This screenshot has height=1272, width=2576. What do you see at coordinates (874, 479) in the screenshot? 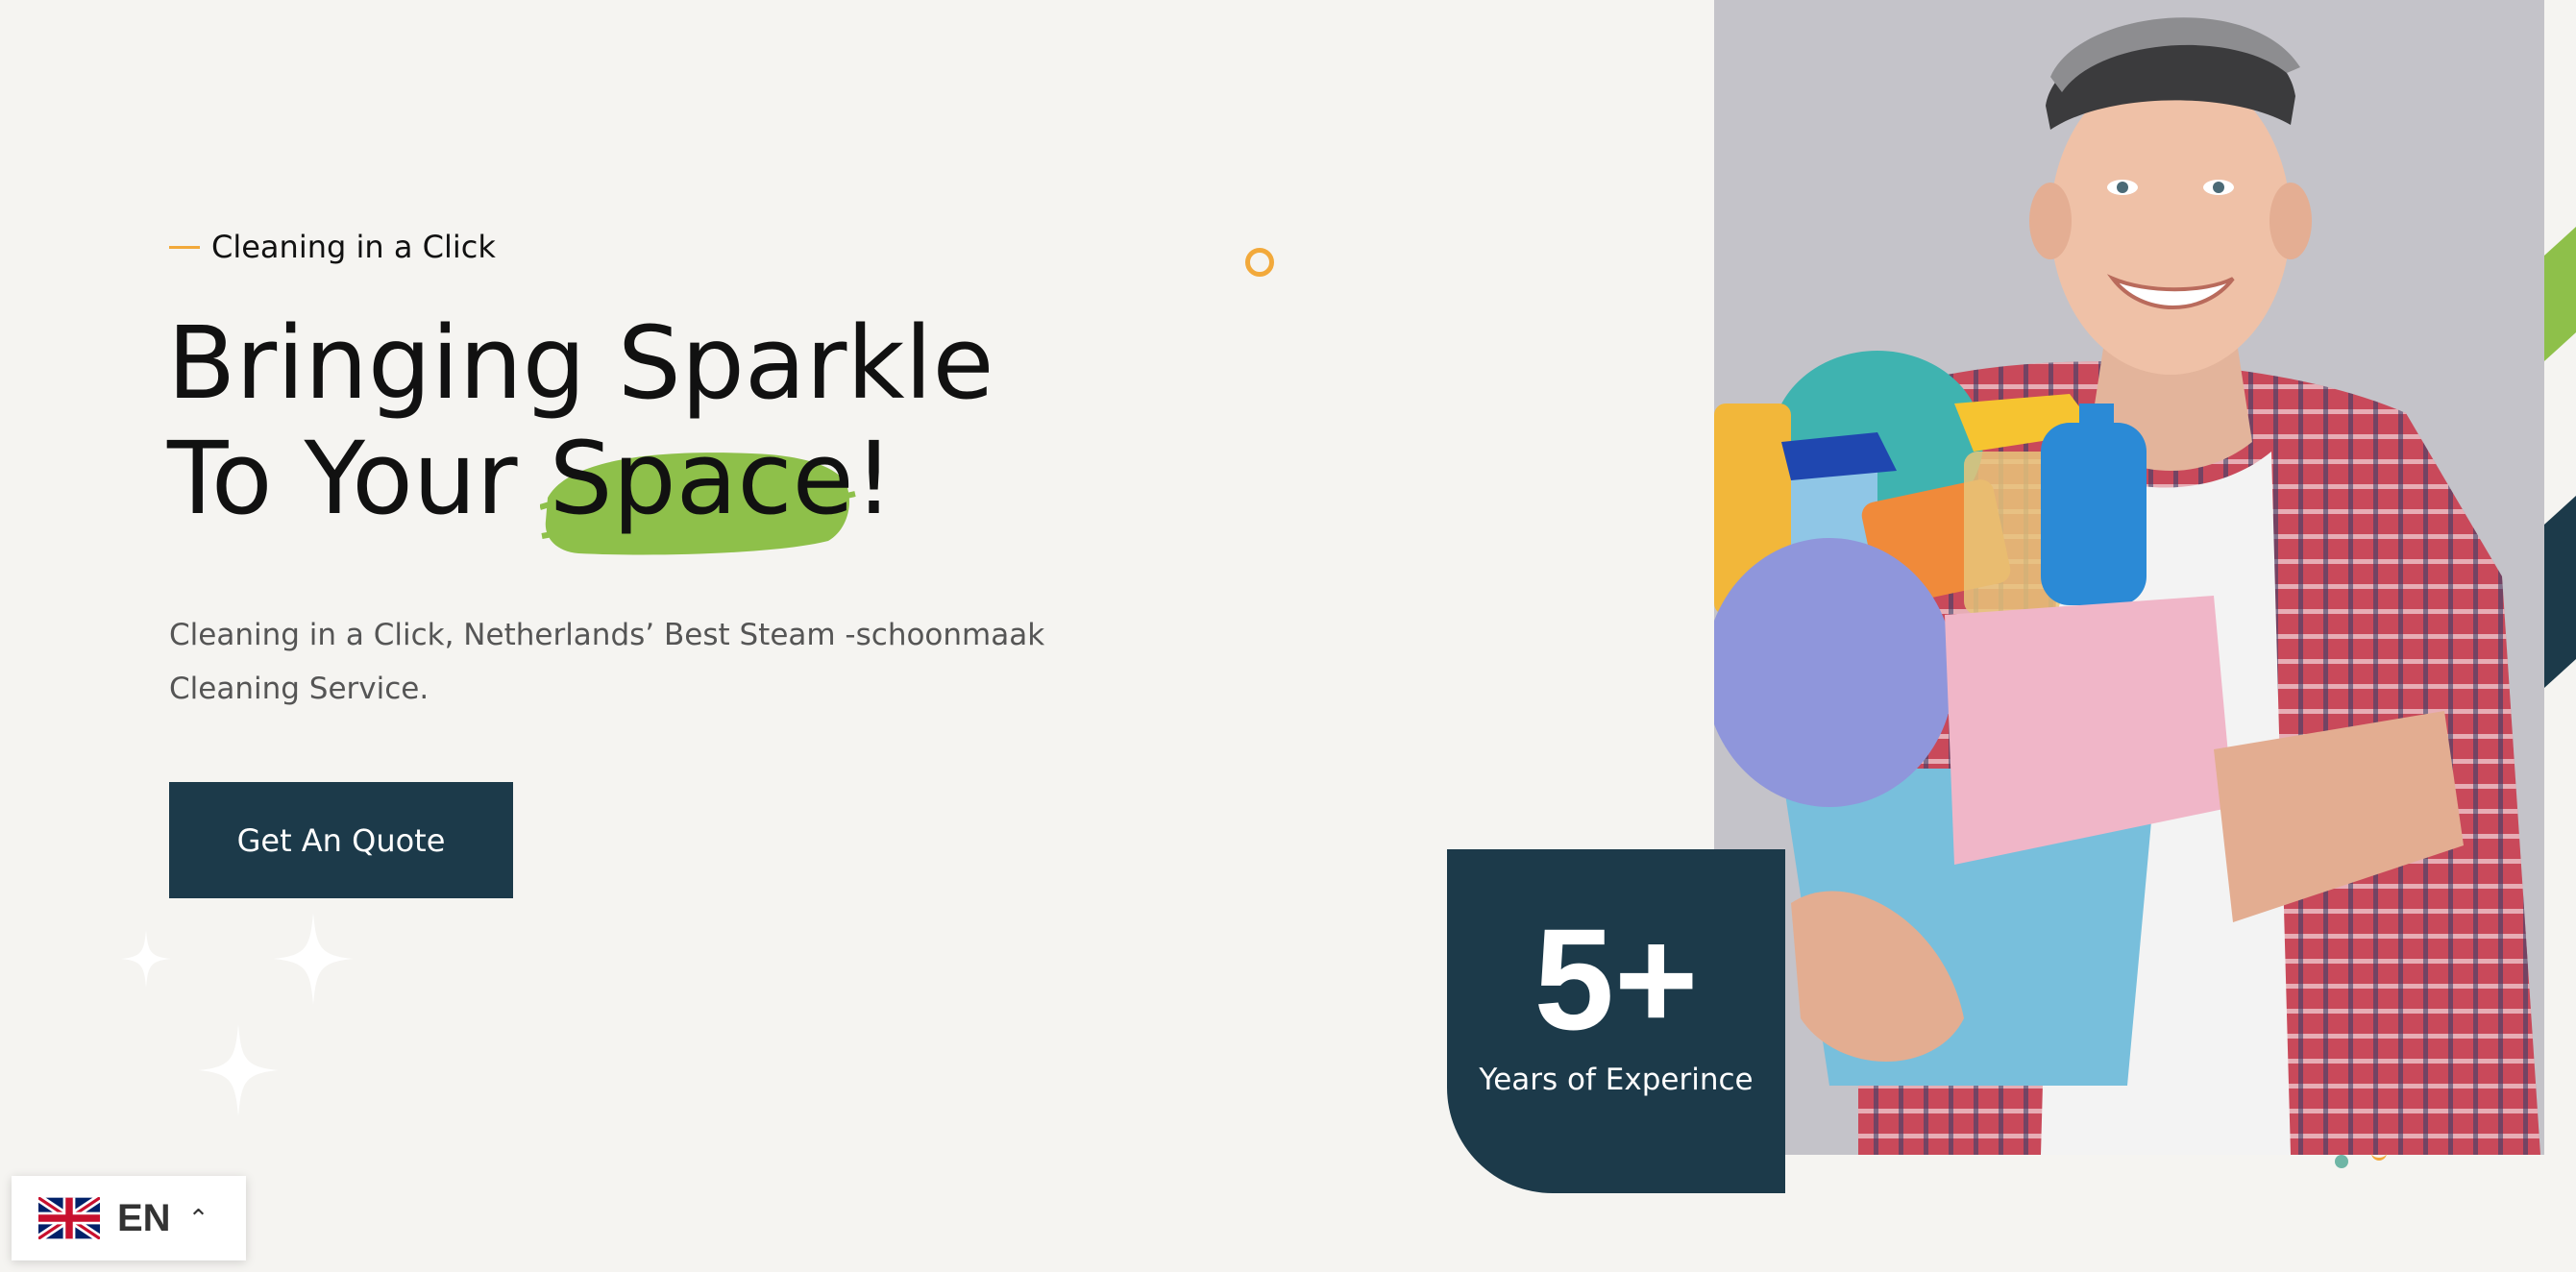
I see `headline-suffix: !` at bounding box center [874, 479].